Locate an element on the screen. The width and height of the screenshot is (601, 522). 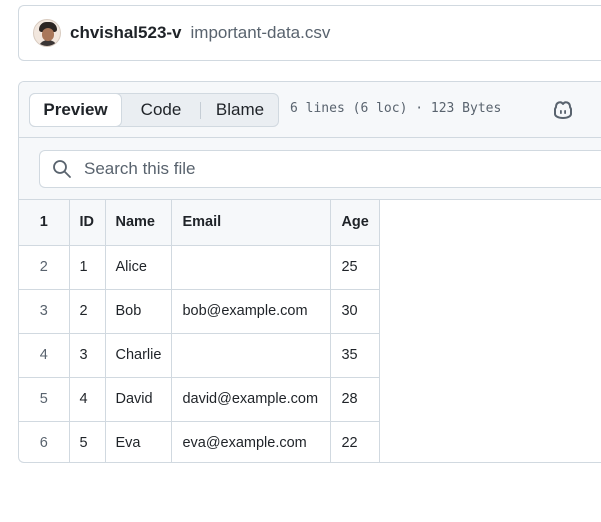
cell-age: 25 is located at coordinates (355, 267).